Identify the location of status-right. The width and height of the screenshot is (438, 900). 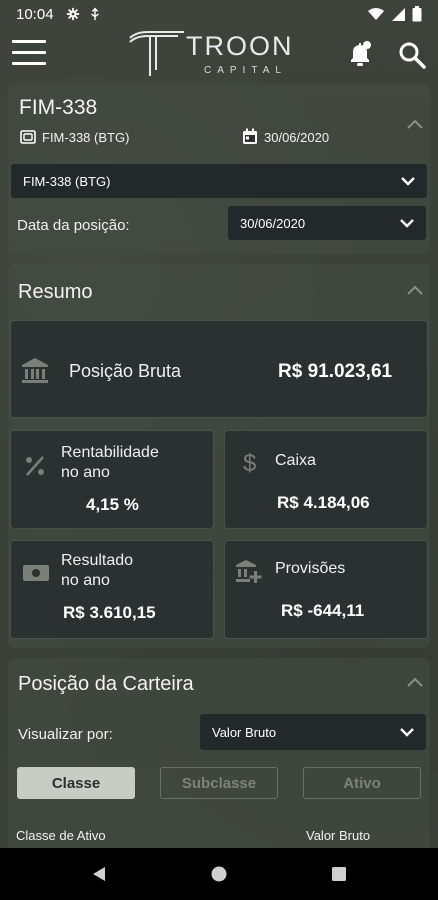
(394, 14).